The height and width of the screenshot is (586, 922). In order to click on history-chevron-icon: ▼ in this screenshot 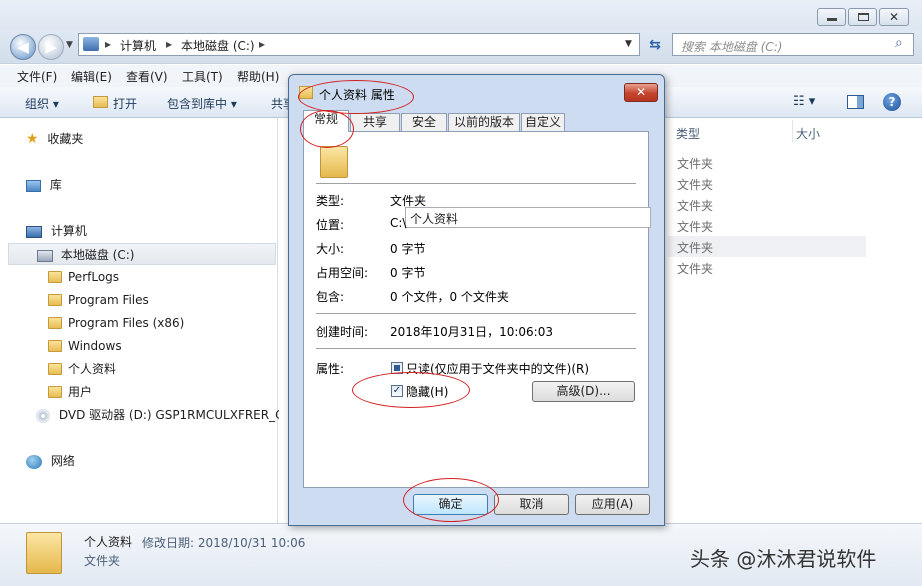, I will do `click(69, 45)`.